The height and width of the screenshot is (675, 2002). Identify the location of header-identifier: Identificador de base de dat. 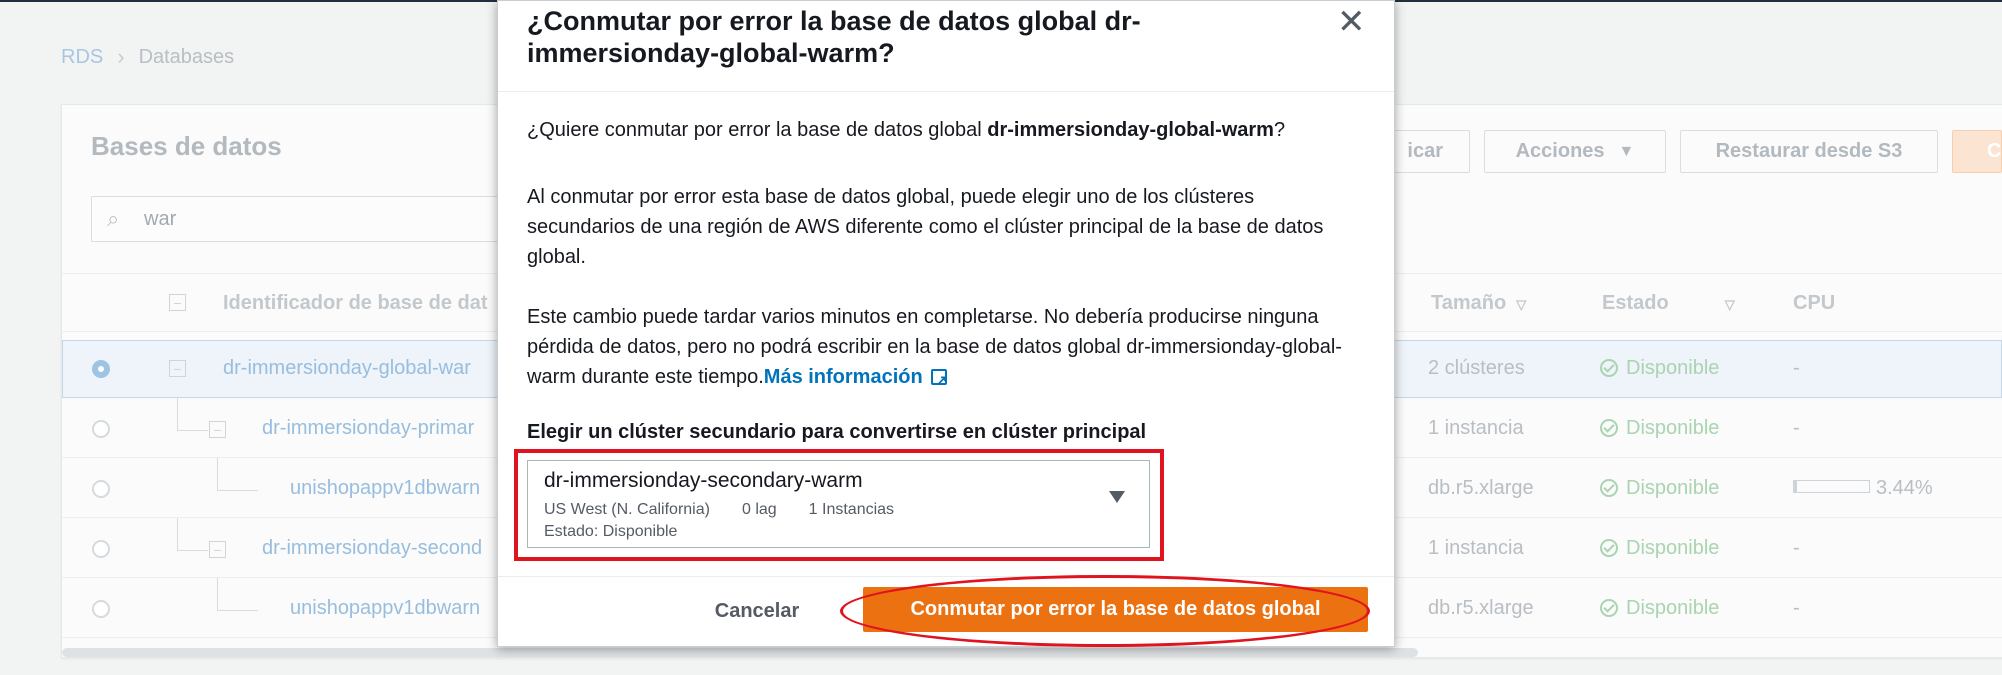
(355, 303).